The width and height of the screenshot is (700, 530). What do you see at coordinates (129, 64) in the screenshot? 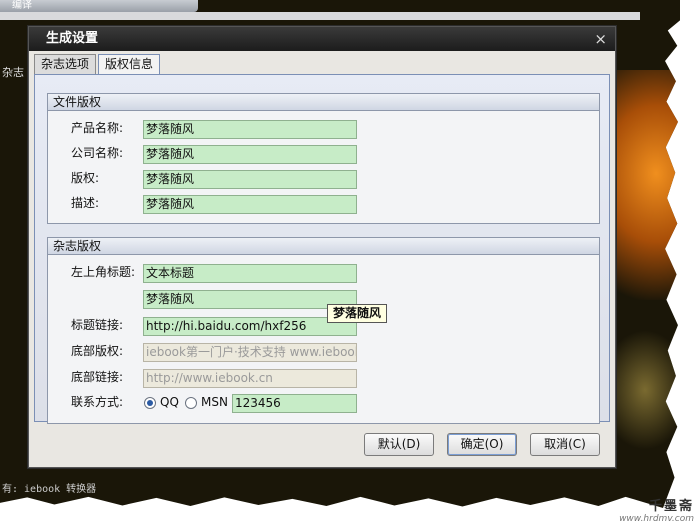
I see `tab-copyright-info: 版权信息` at bounding box center [129, 64].